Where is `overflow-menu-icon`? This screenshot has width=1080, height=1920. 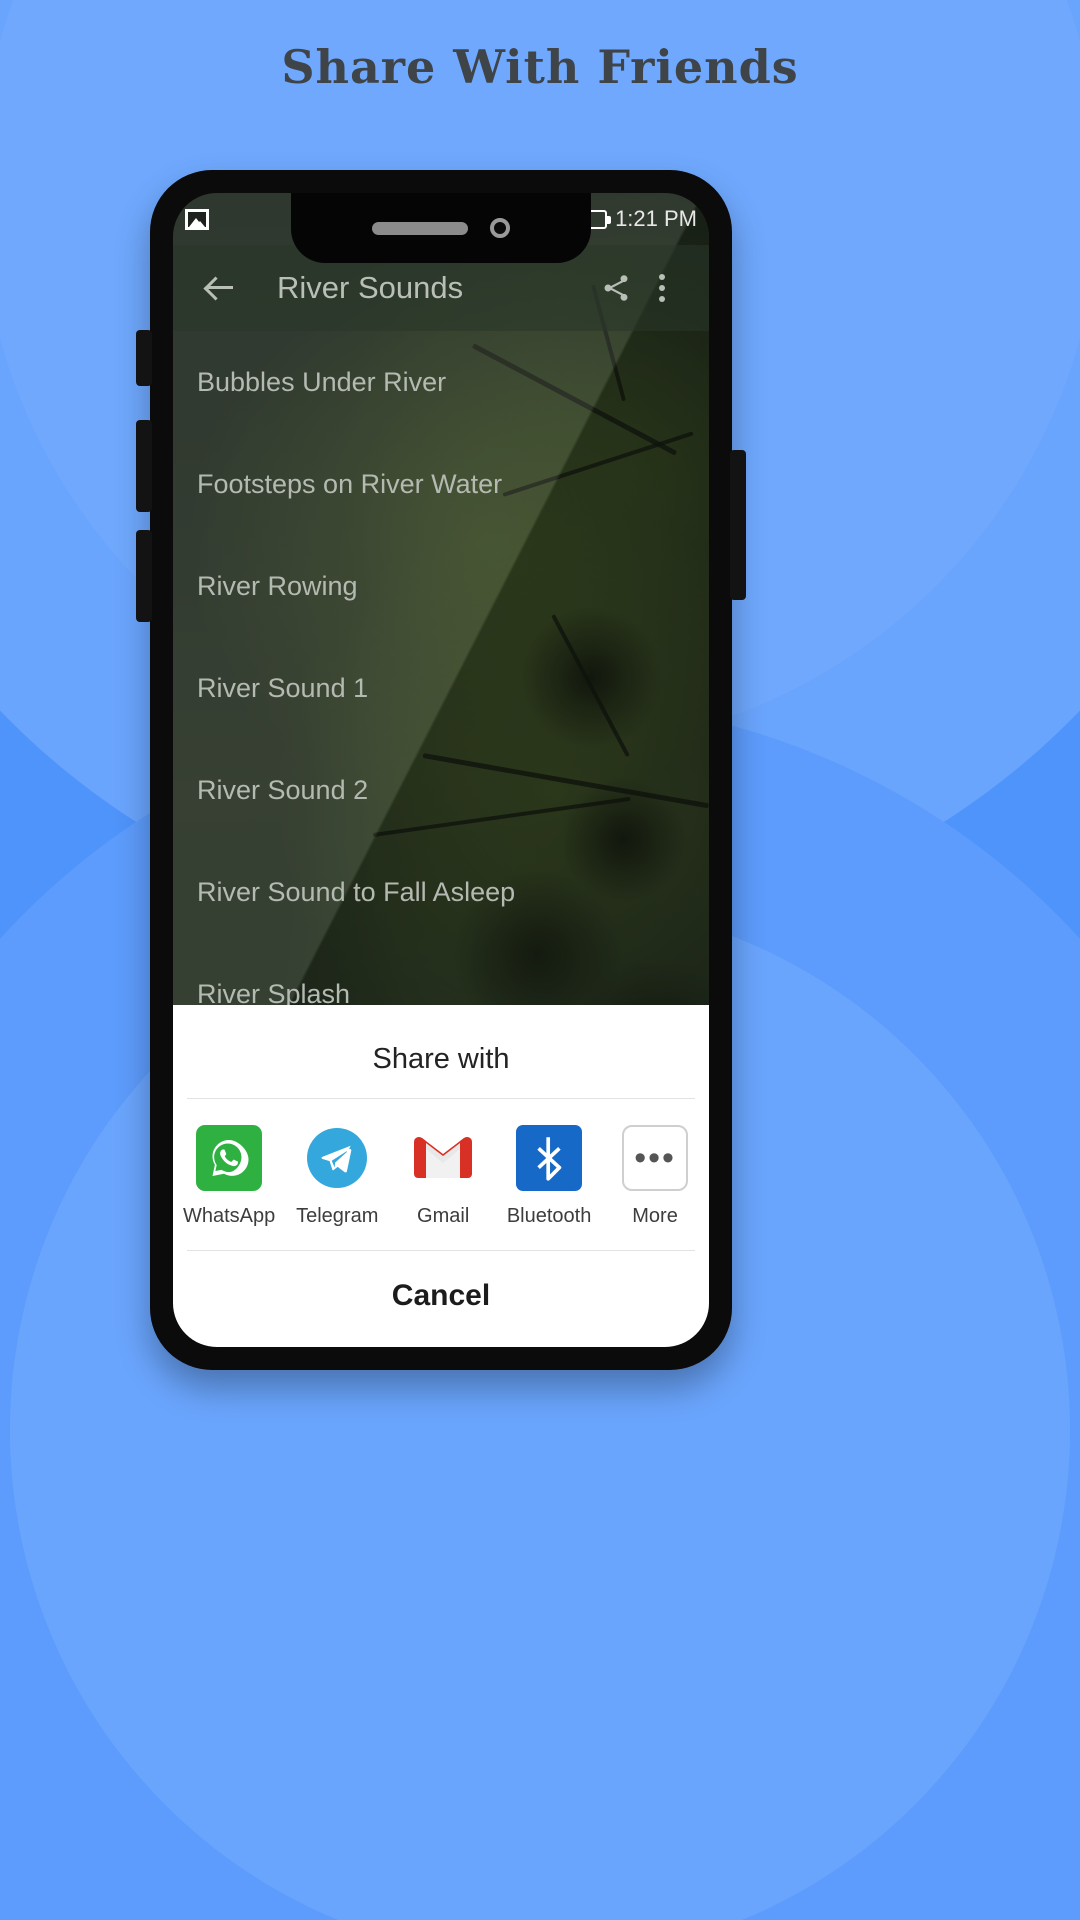 overflow-menu-icon is located at coordinates (662, 288).